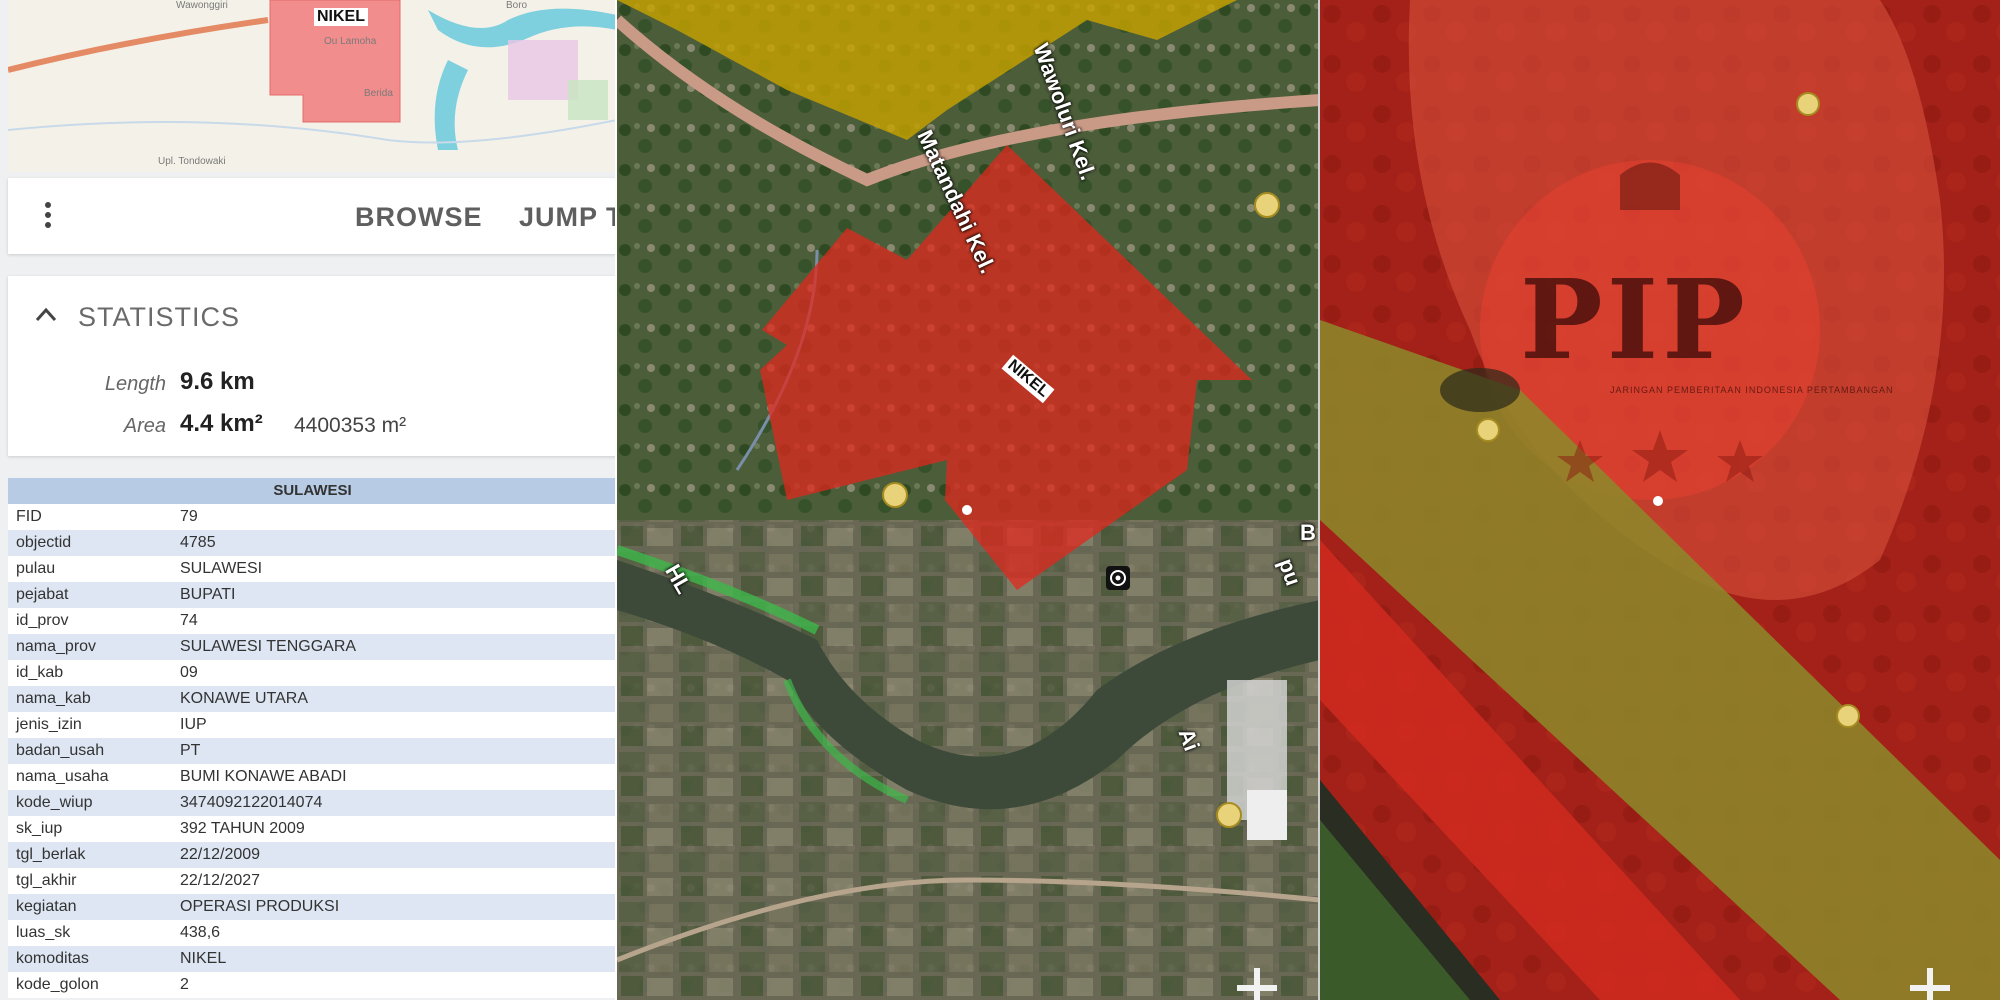 The width and height of the screenshot is (2000, 1000). I want to click on area-row: Area 4.4 km² 4400353 m², so click(308, 425).